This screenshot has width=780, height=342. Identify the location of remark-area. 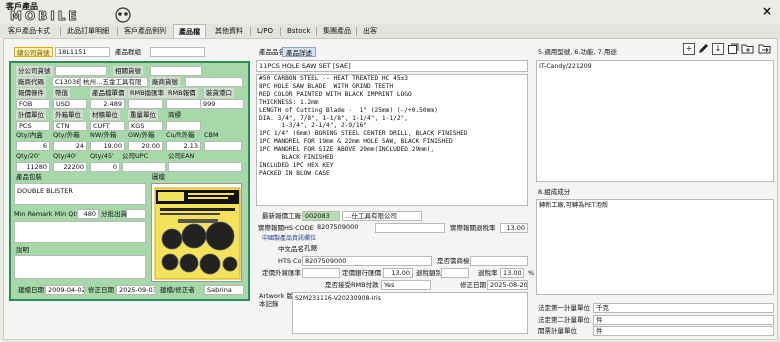
(80, 232).